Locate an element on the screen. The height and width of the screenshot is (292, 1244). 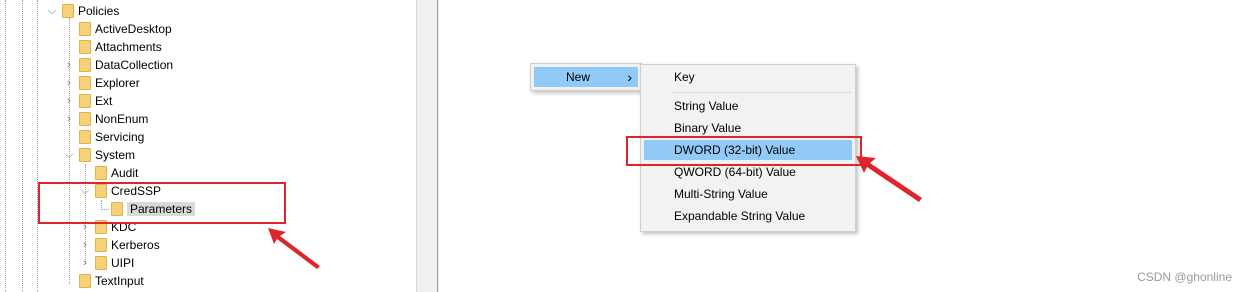
menu-item-binary-value: Binary Value is located at coordinates (748, 128).